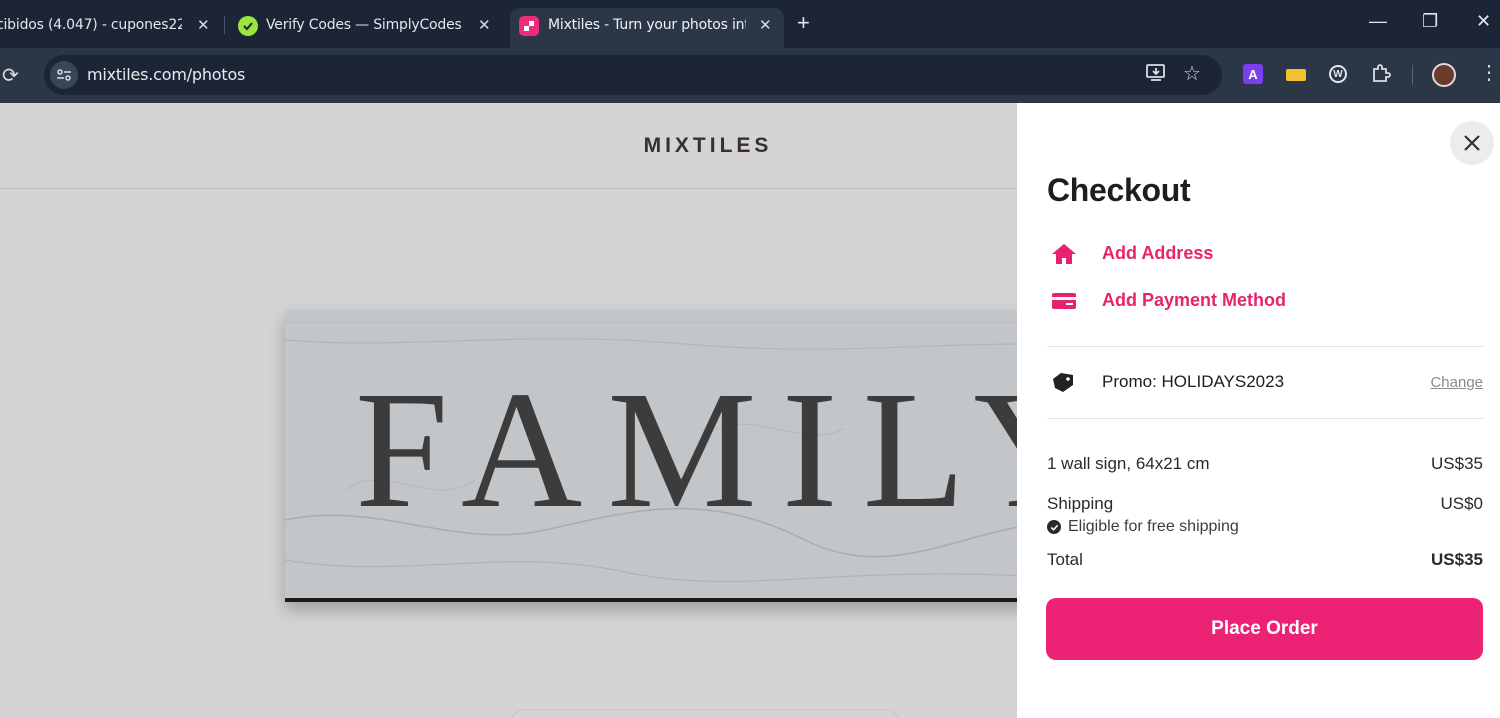 Image resolution: width=1500 pixels, height=718 pixels. I want to click on profile-avatar, so click(1444, 75).